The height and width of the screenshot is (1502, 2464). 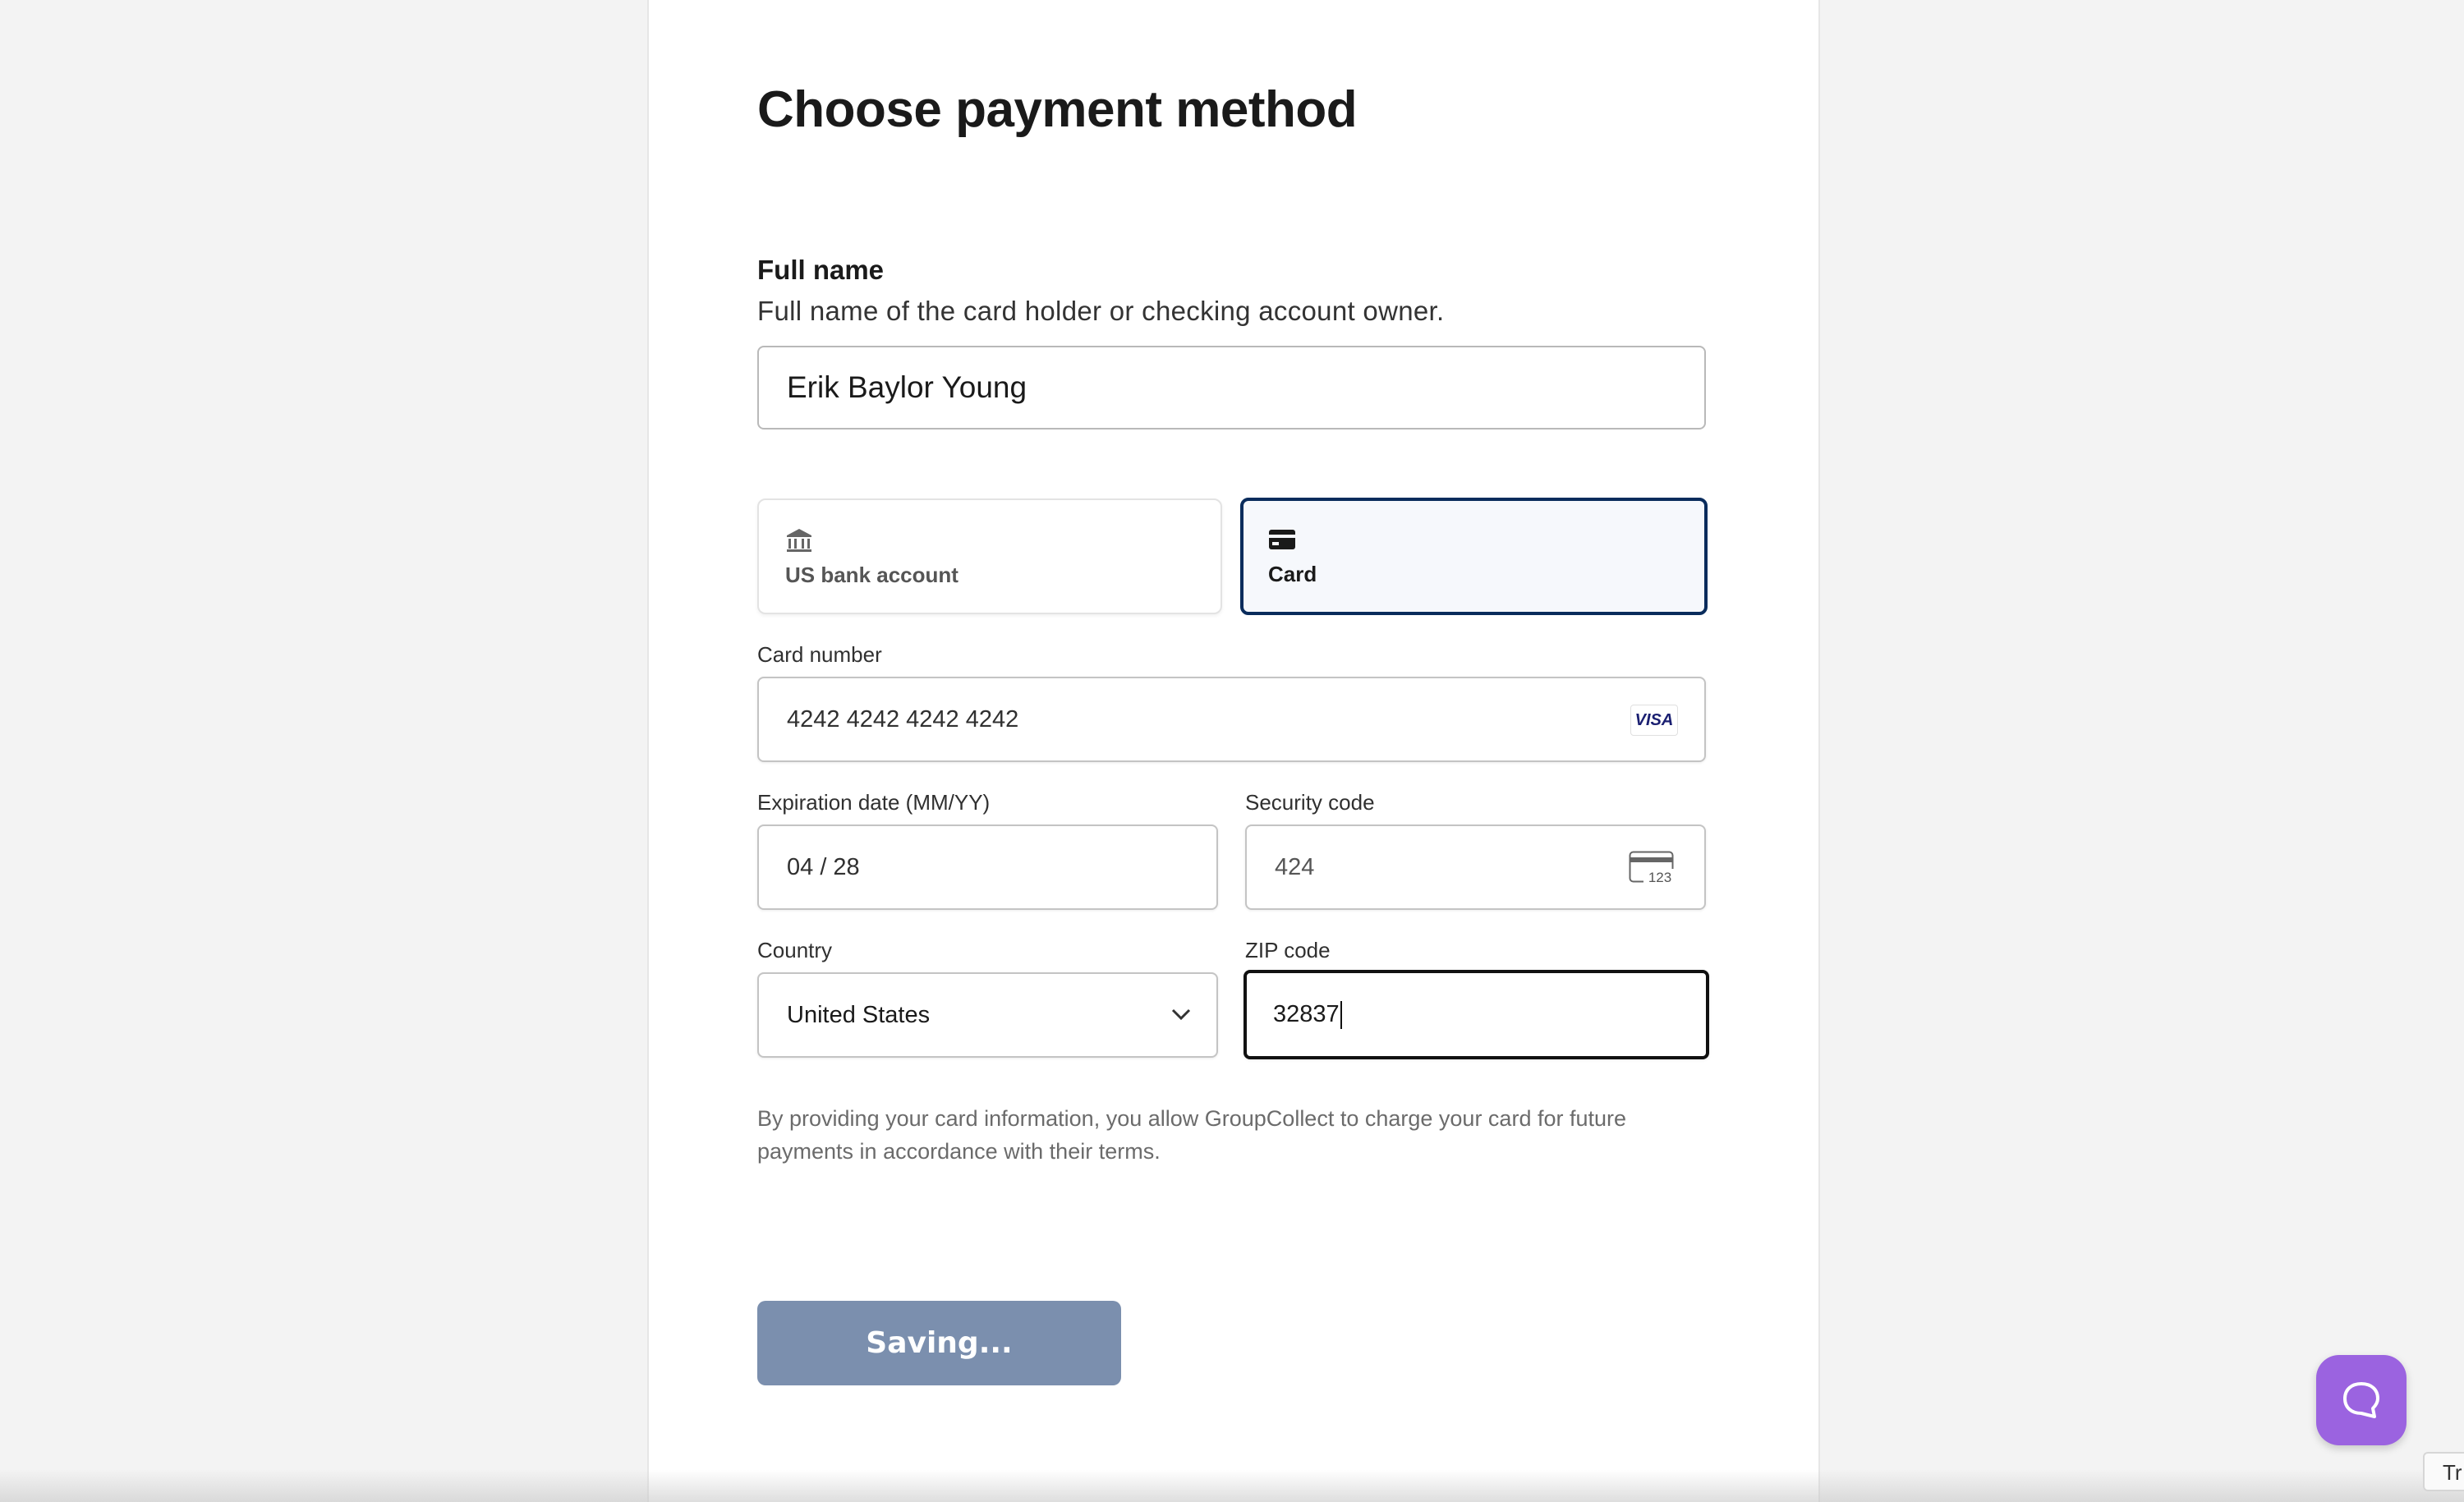 I want to click on country-label: Country, so click(x=795, y=950).